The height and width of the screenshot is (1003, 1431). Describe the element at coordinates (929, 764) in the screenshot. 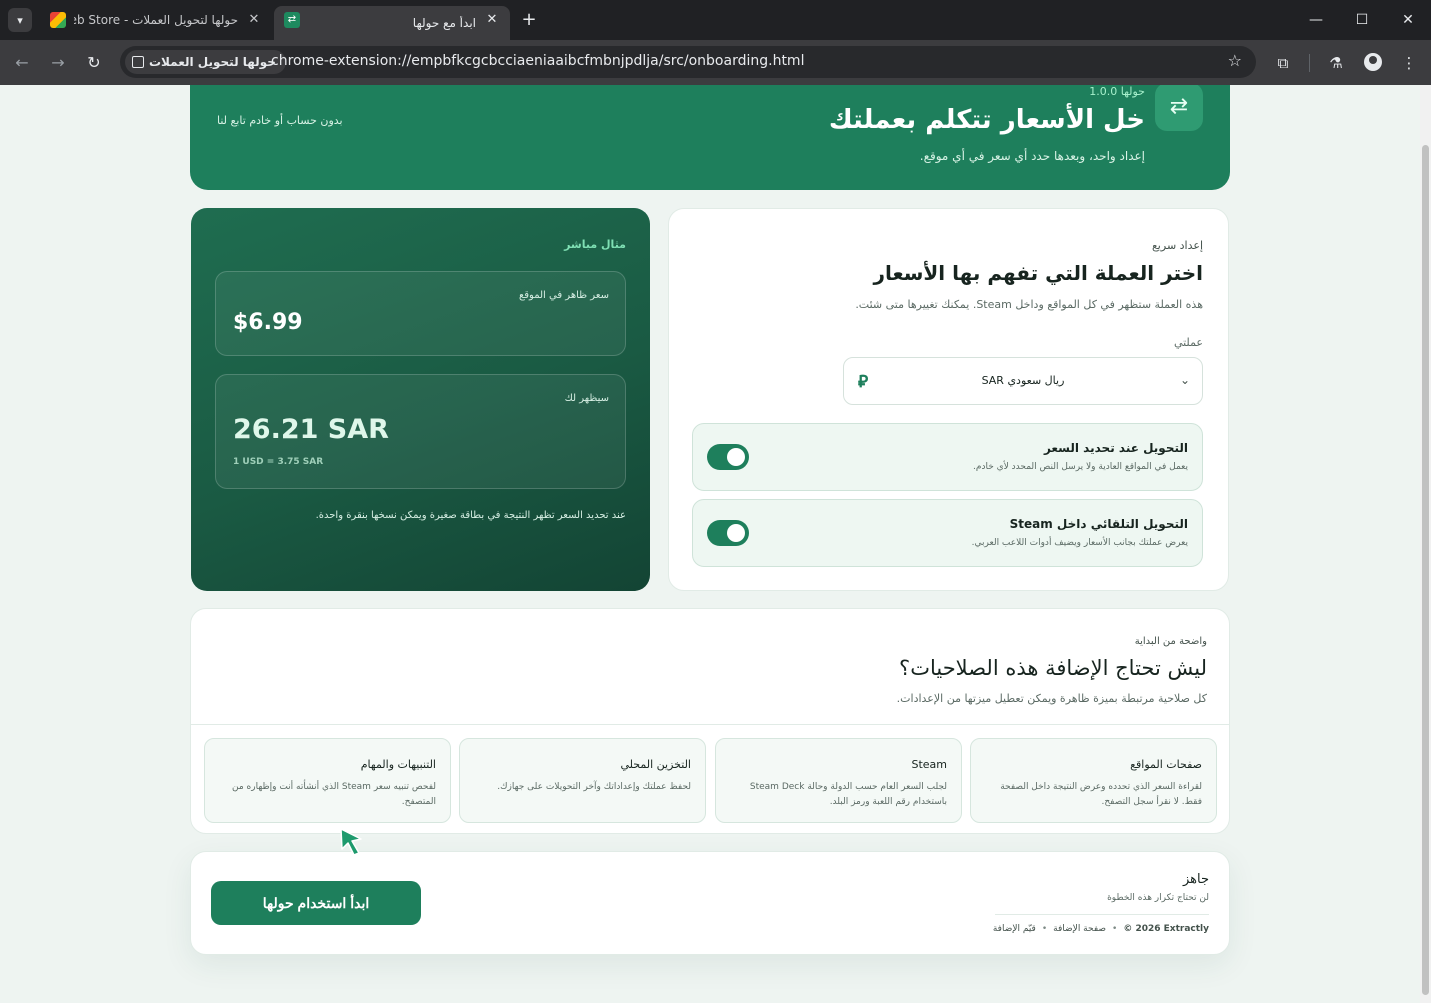

I see `permission-title: Steam` at that location.